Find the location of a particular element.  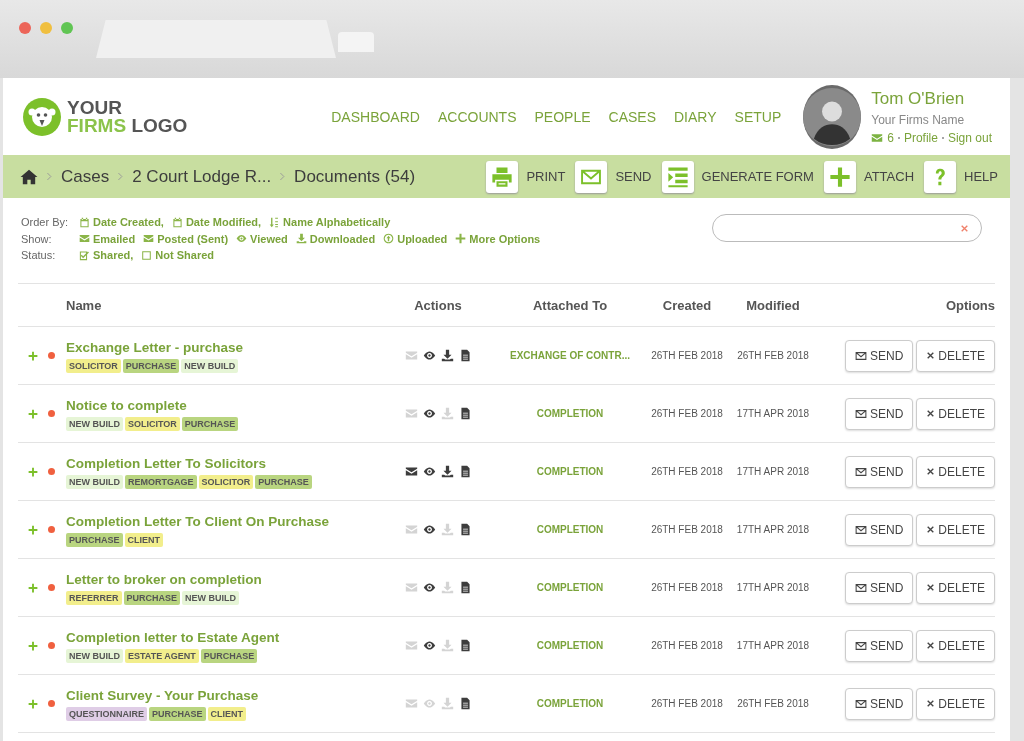

nav-link: DASHBOARD is located at coordinates (375, 116).